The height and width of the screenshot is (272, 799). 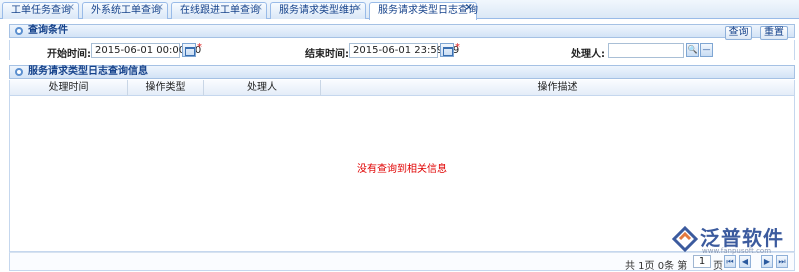 What do you see at coordinates (557, 88) in the screenshot?
I see `column-header-operation-description: 操作描述` at bounding box center [557, 88].